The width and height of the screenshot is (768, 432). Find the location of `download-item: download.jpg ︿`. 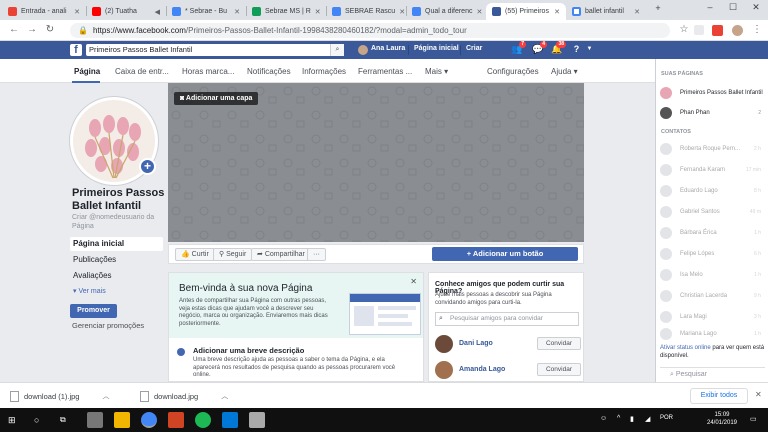

download-item: download.jpg ︿ is located at coordinates (184, 396).